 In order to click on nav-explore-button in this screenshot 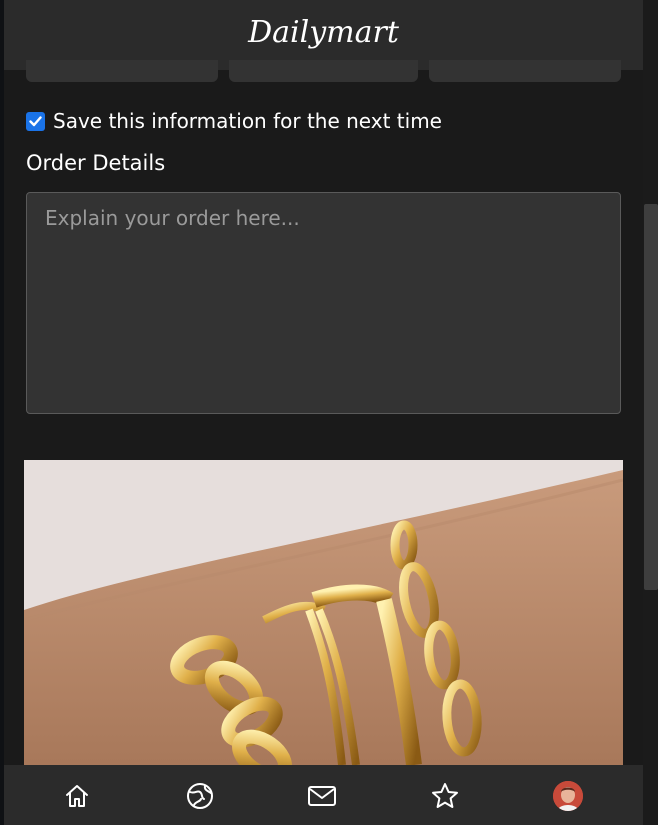, I will do `click(200, 796)`.